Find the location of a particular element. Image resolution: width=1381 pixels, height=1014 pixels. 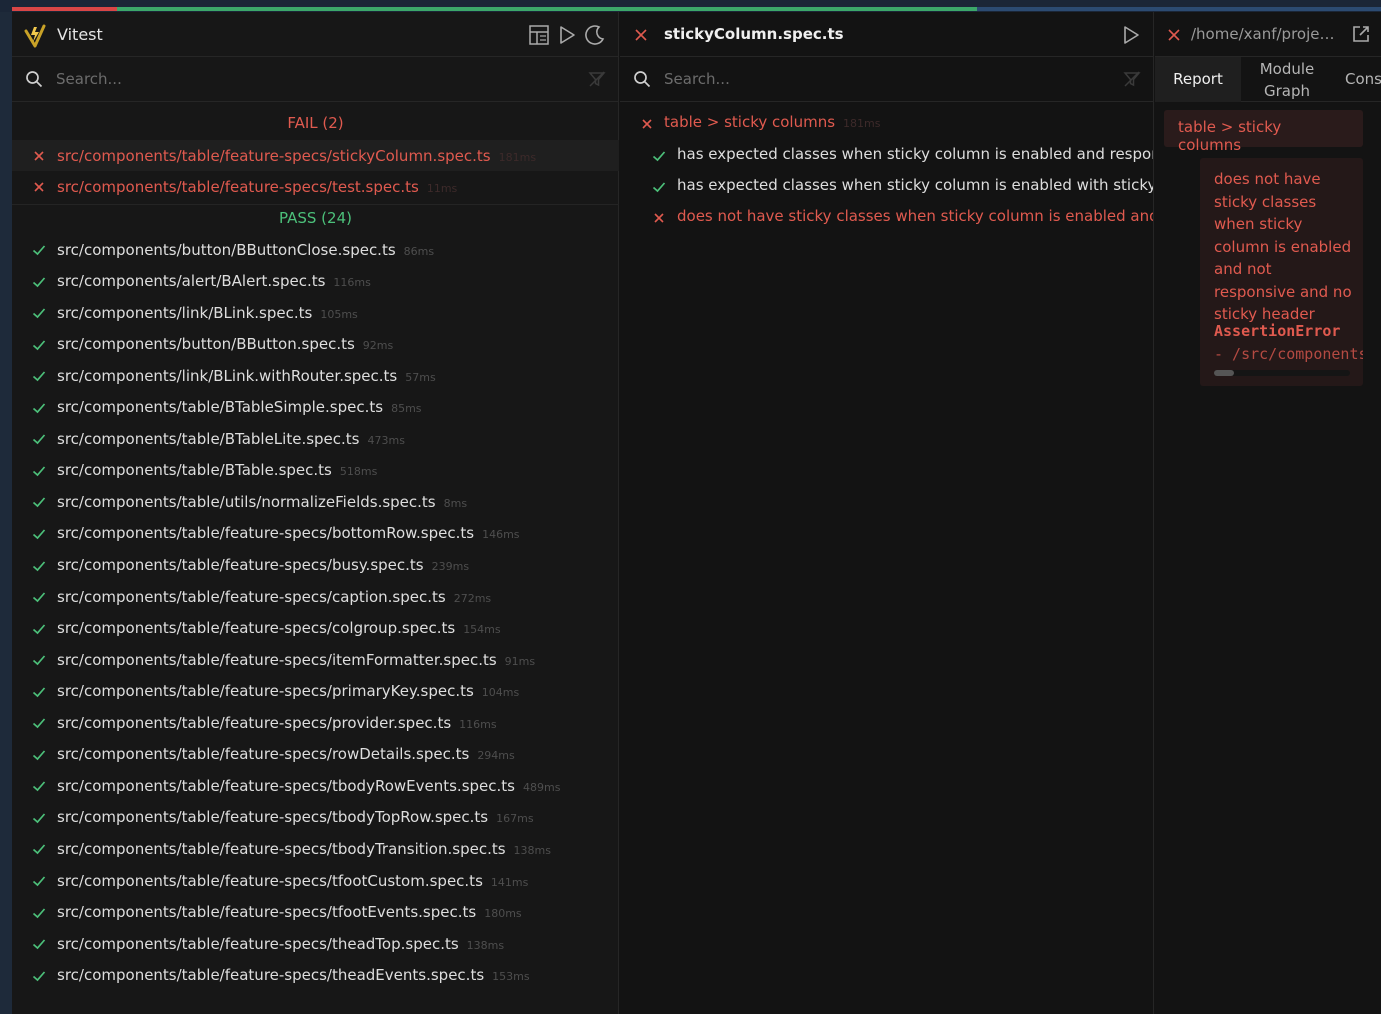

file-name: src/components/table/BTable.spec.ts 518ms is located at coordinates (217, 470).